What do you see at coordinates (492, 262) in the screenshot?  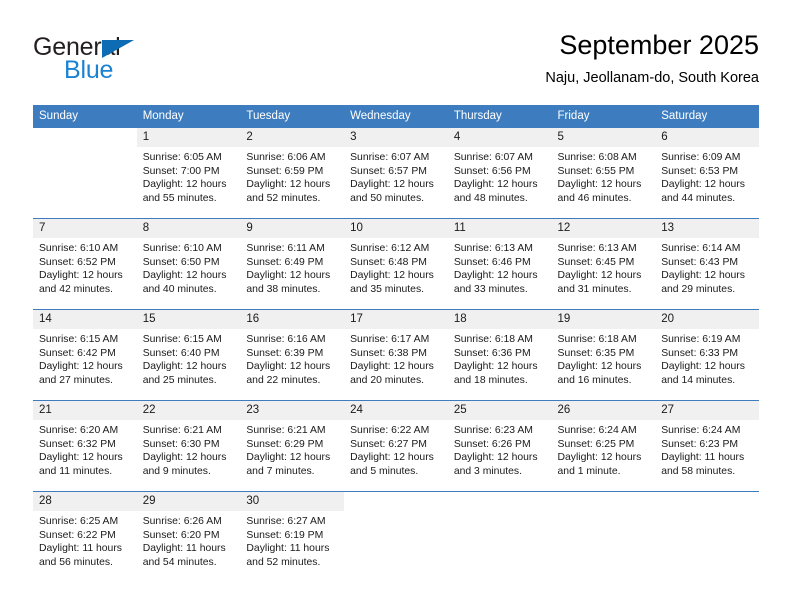 I see `sunset-text: Sunset: 6:46 PM` at bounding box center [492, 262].